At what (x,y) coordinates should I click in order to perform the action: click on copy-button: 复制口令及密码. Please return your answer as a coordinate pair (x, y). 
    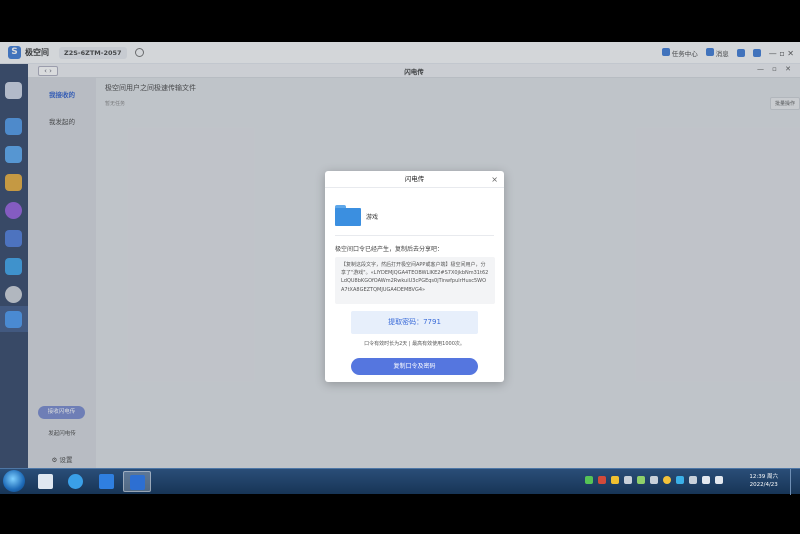
    Looking at the image, I should click on (414, 366).